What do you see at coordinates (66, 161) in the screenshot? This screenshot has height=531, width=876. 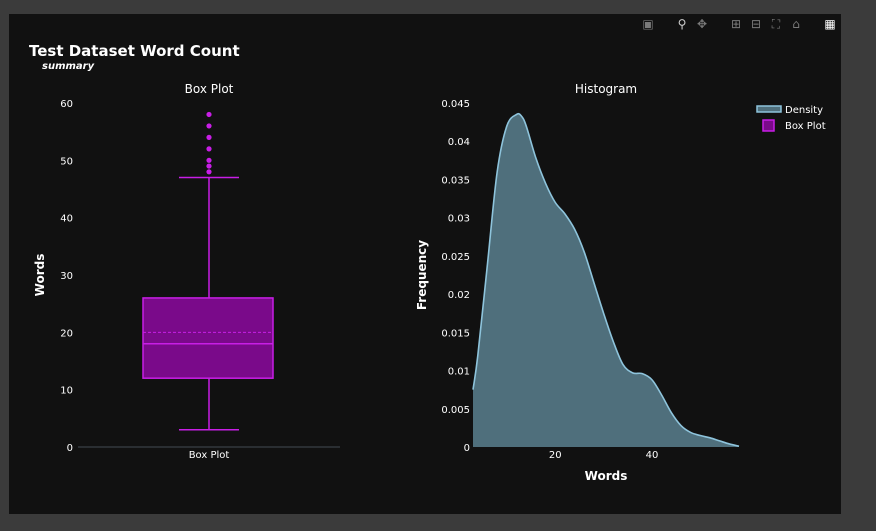 I see `box-y-tick-label: 50` at bounding box center [66, 161].